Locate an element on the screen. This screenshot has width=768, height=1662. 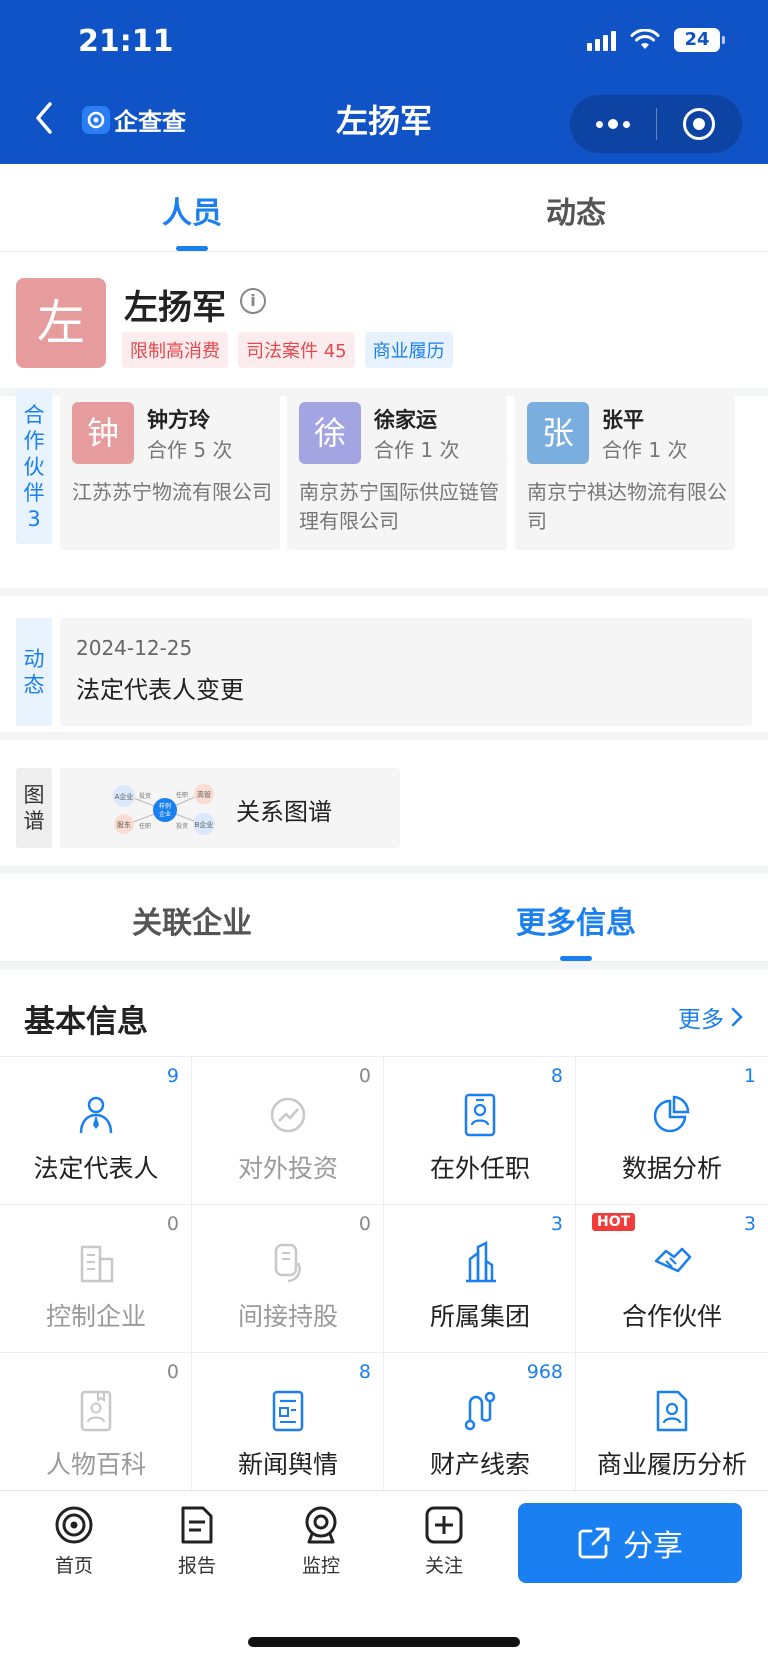
partner-company: 南京苏宁国际供应链管理有限公司 is located at coordinates (399, 506).